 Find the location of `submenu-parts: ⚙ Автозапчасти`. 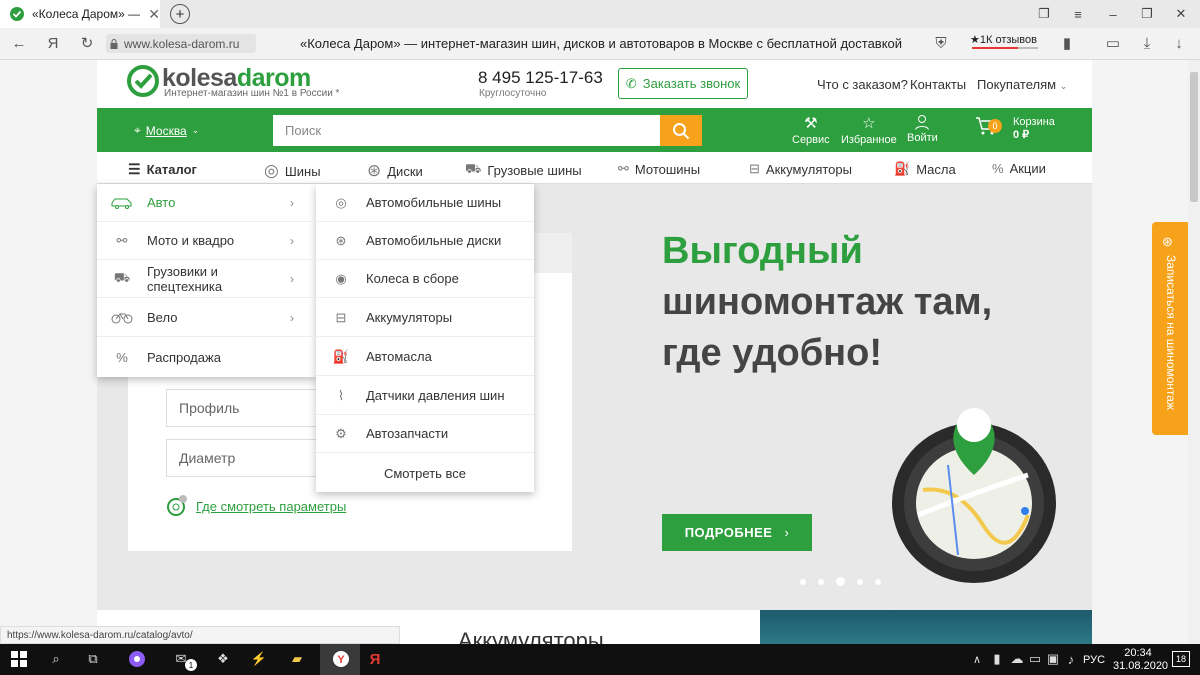

submenu-parts: ⚙ Автозапчасти is located at coordinates (425, 434).